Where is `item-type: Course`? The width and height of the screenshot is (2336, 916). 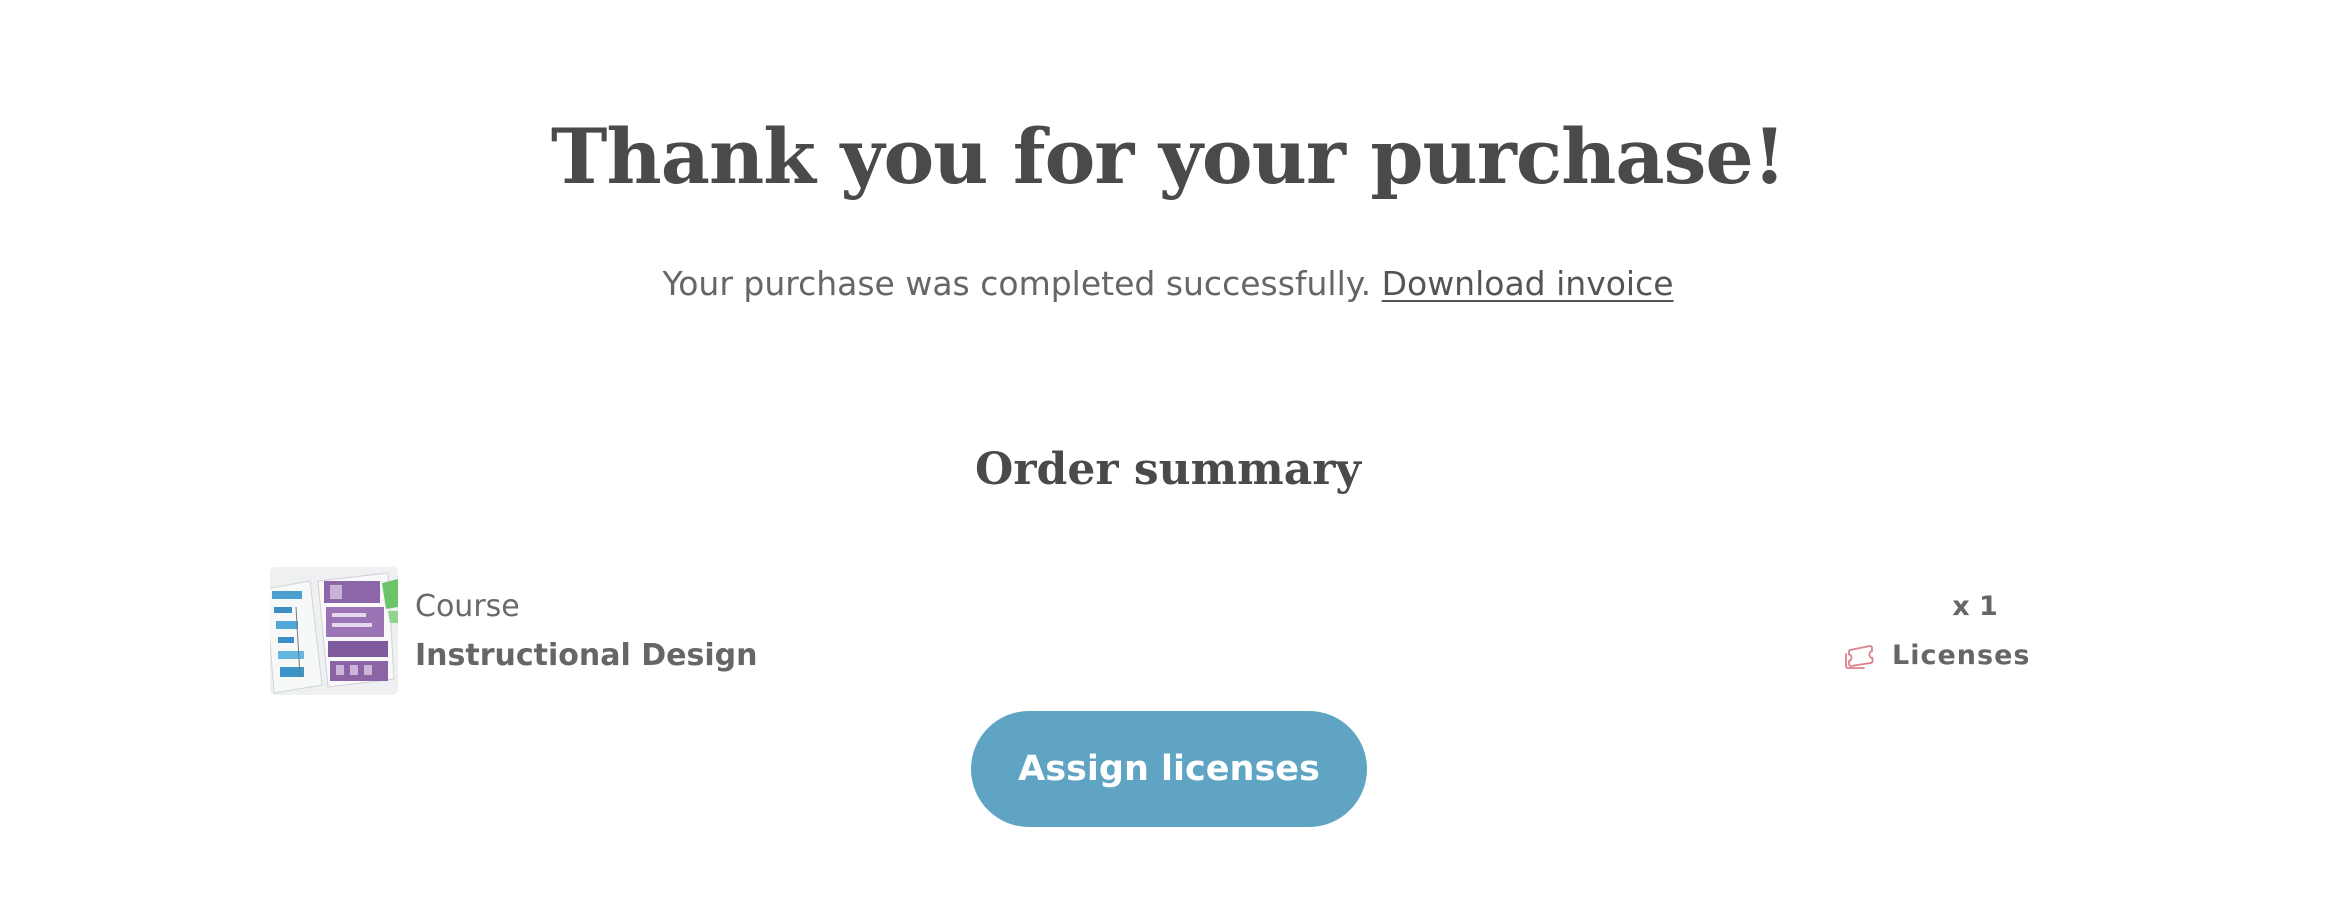 item-type: Course is located at coordinates (467, 606).